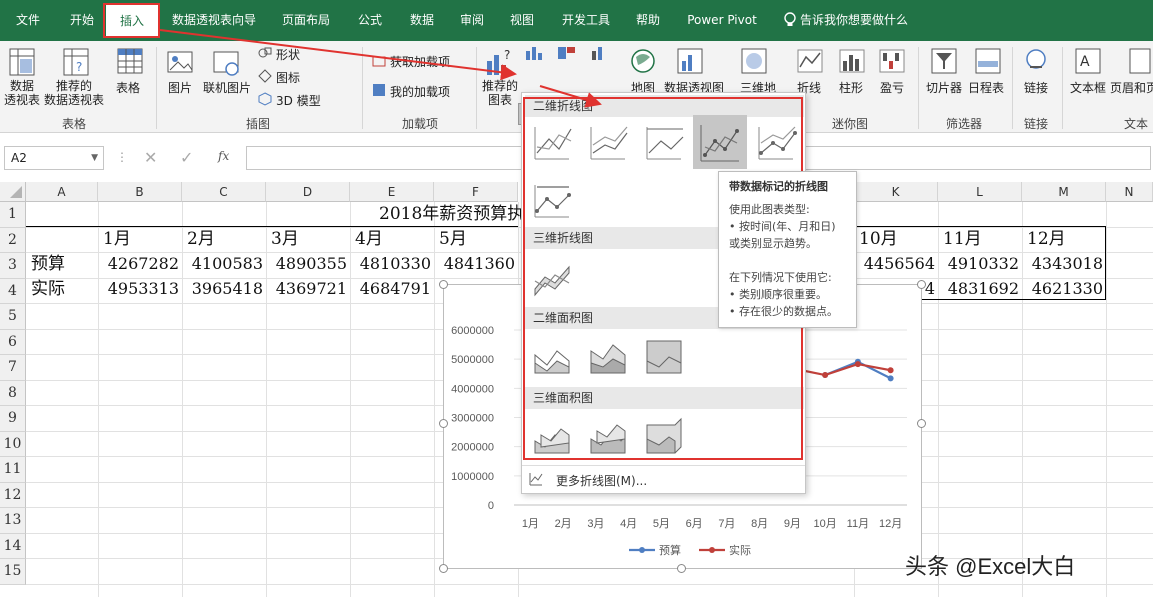  I want to click on arrow-to-line-button, so click(338, 55).